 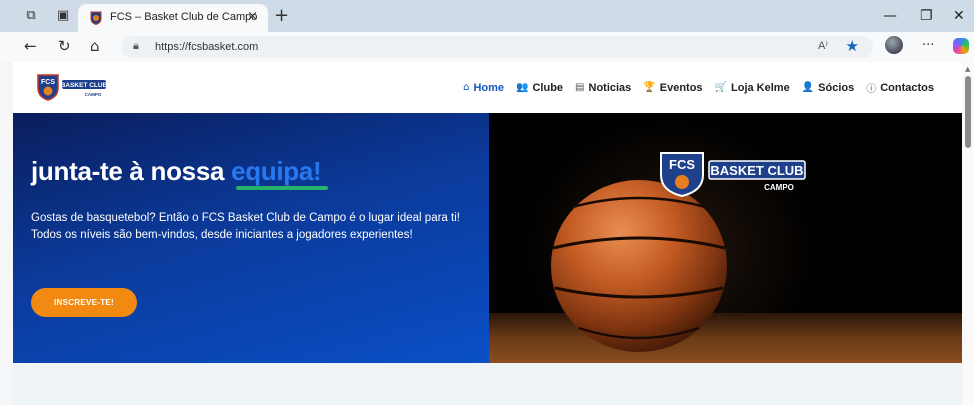 What do you see at coordinates (639, 266) in the screenshot?
I see `basketball-image` at bounding box center [639, 266].